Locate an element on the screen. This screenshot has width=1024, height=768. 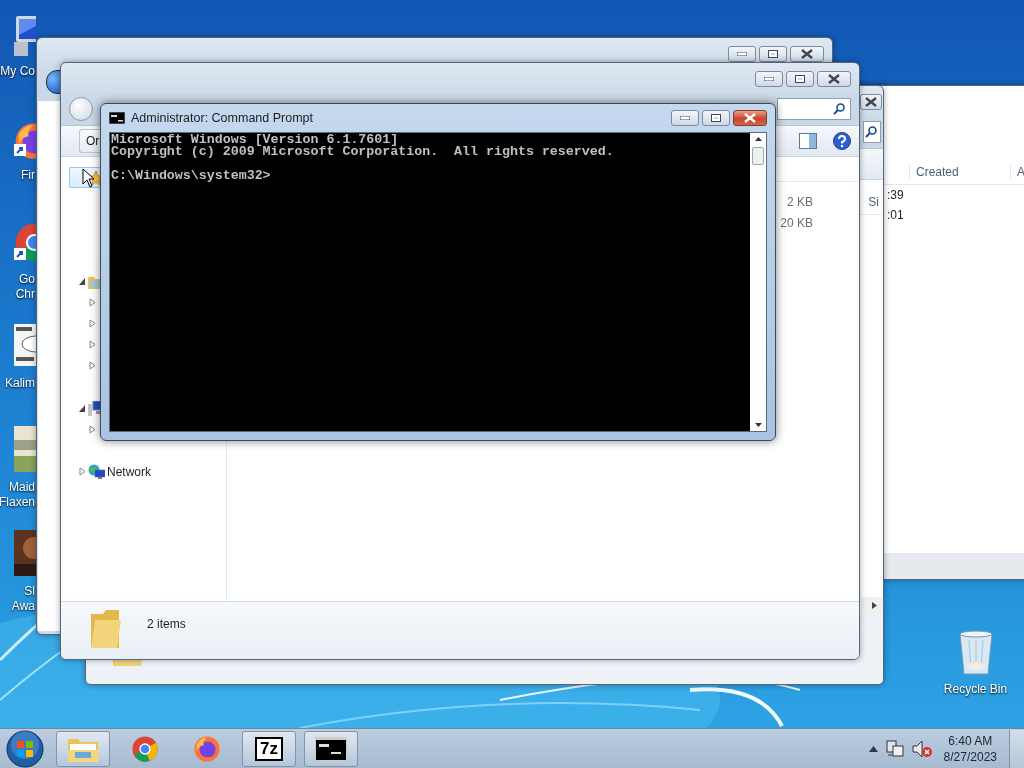
help-icon is located at coordinates (842, 141).